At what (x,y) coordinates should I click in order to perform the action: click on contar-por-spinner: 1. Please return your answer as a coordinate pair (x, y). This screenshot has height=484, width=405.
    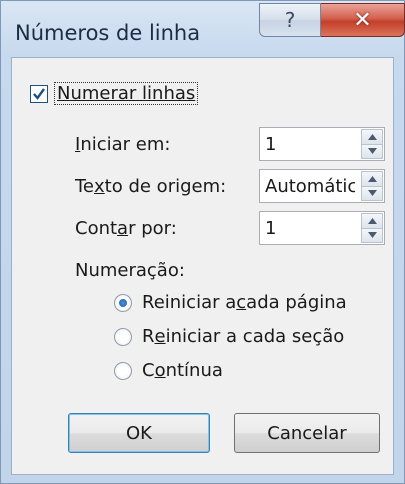
    Looking at the image, I should click on (322, 228).